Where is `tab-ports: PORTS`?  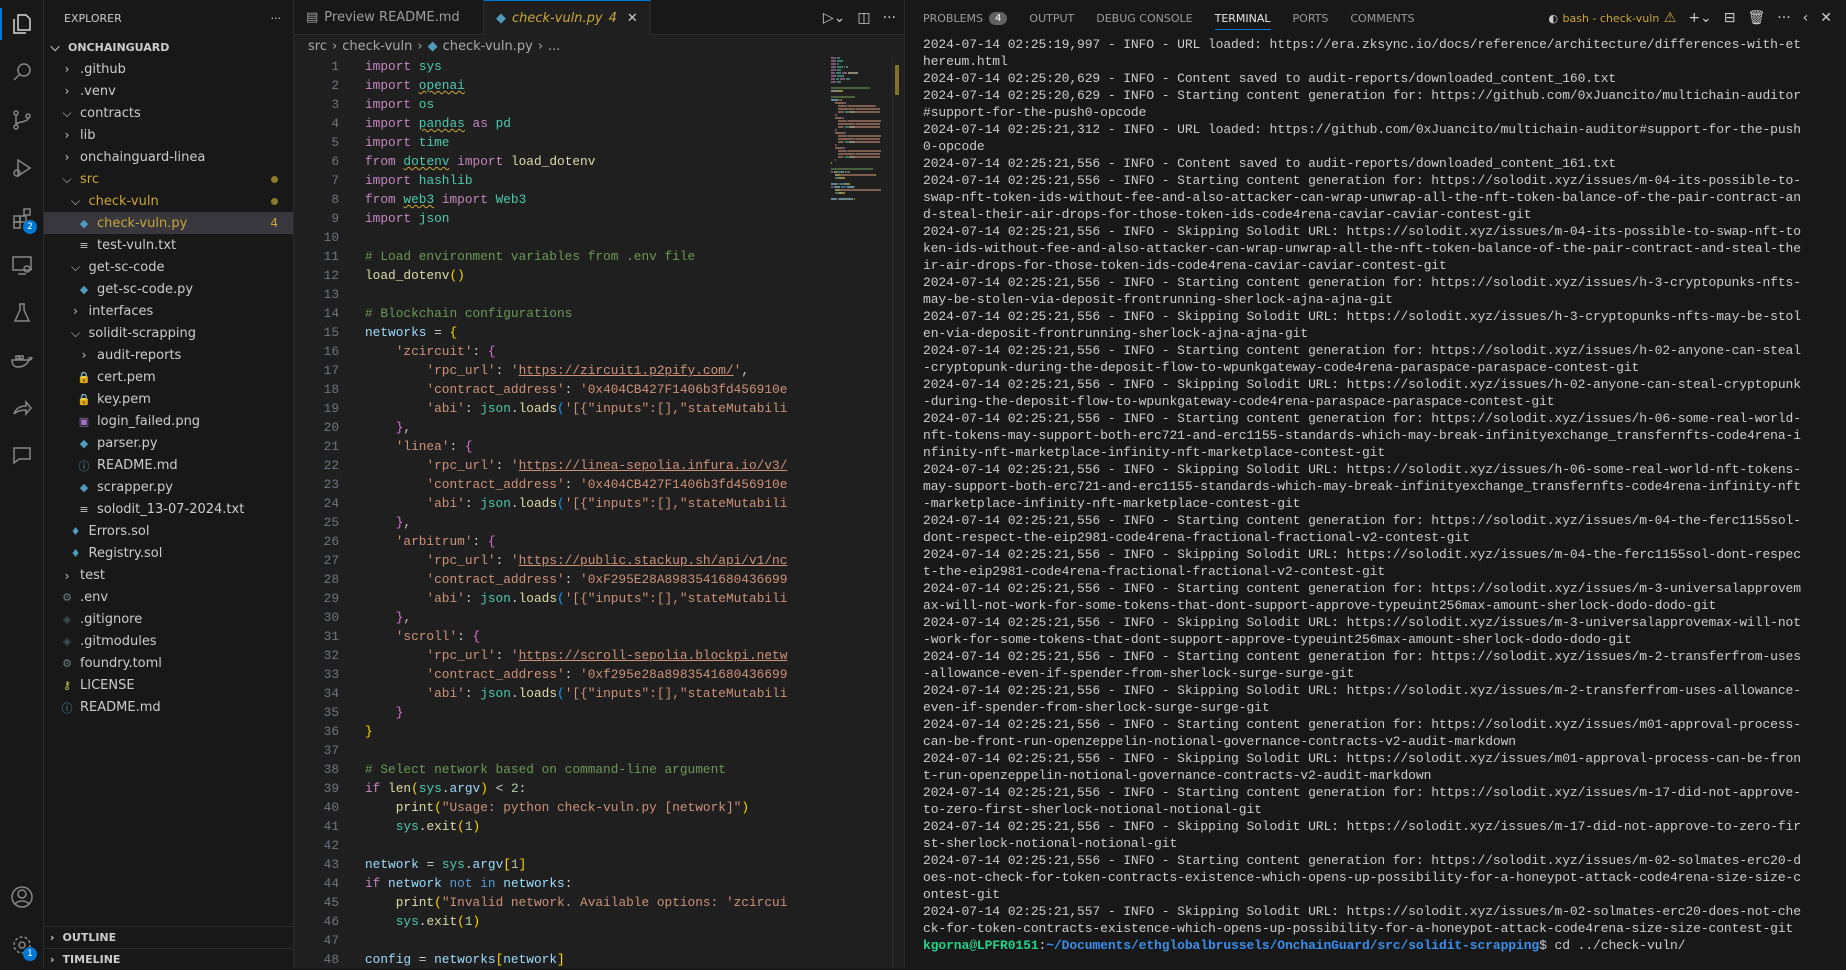 tab-ports: PORTS is located at coordinates (1311, 18).